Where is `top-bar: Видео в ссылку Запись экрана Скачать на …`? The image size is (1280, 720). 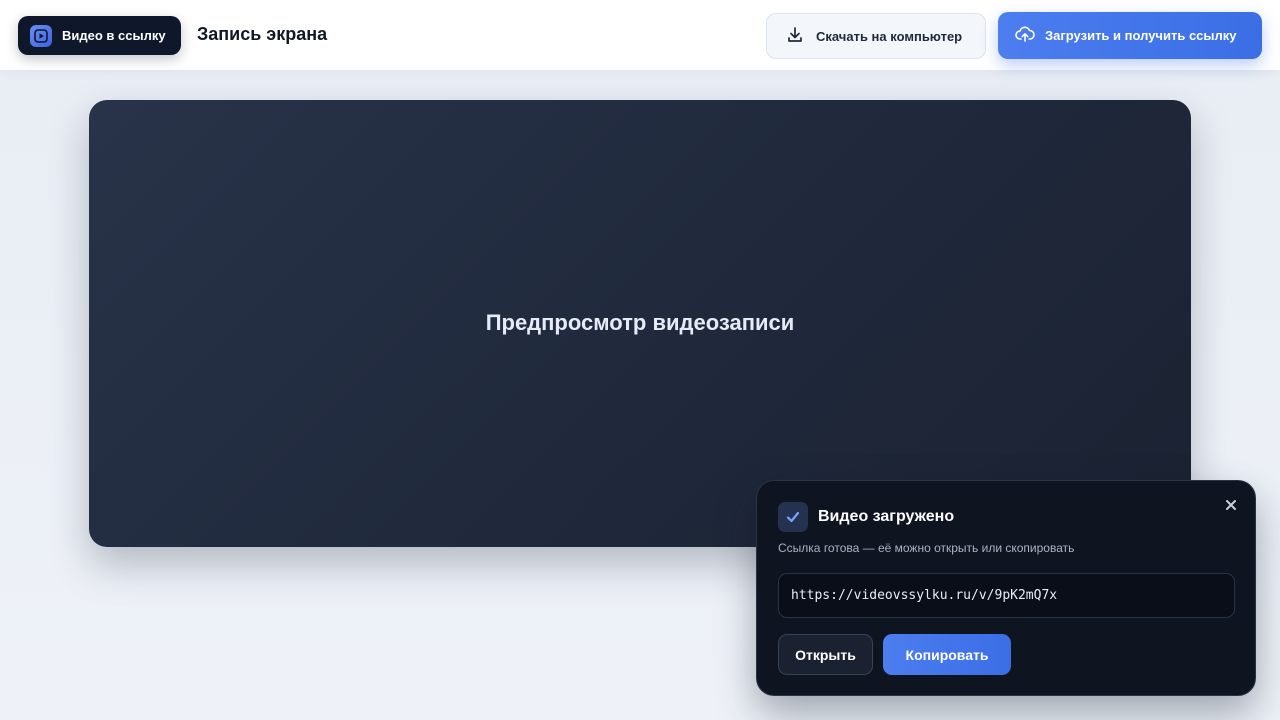 top-bar: Видео в ссылку Запись экрана Скачать на … is located at coordinates (640, 35).